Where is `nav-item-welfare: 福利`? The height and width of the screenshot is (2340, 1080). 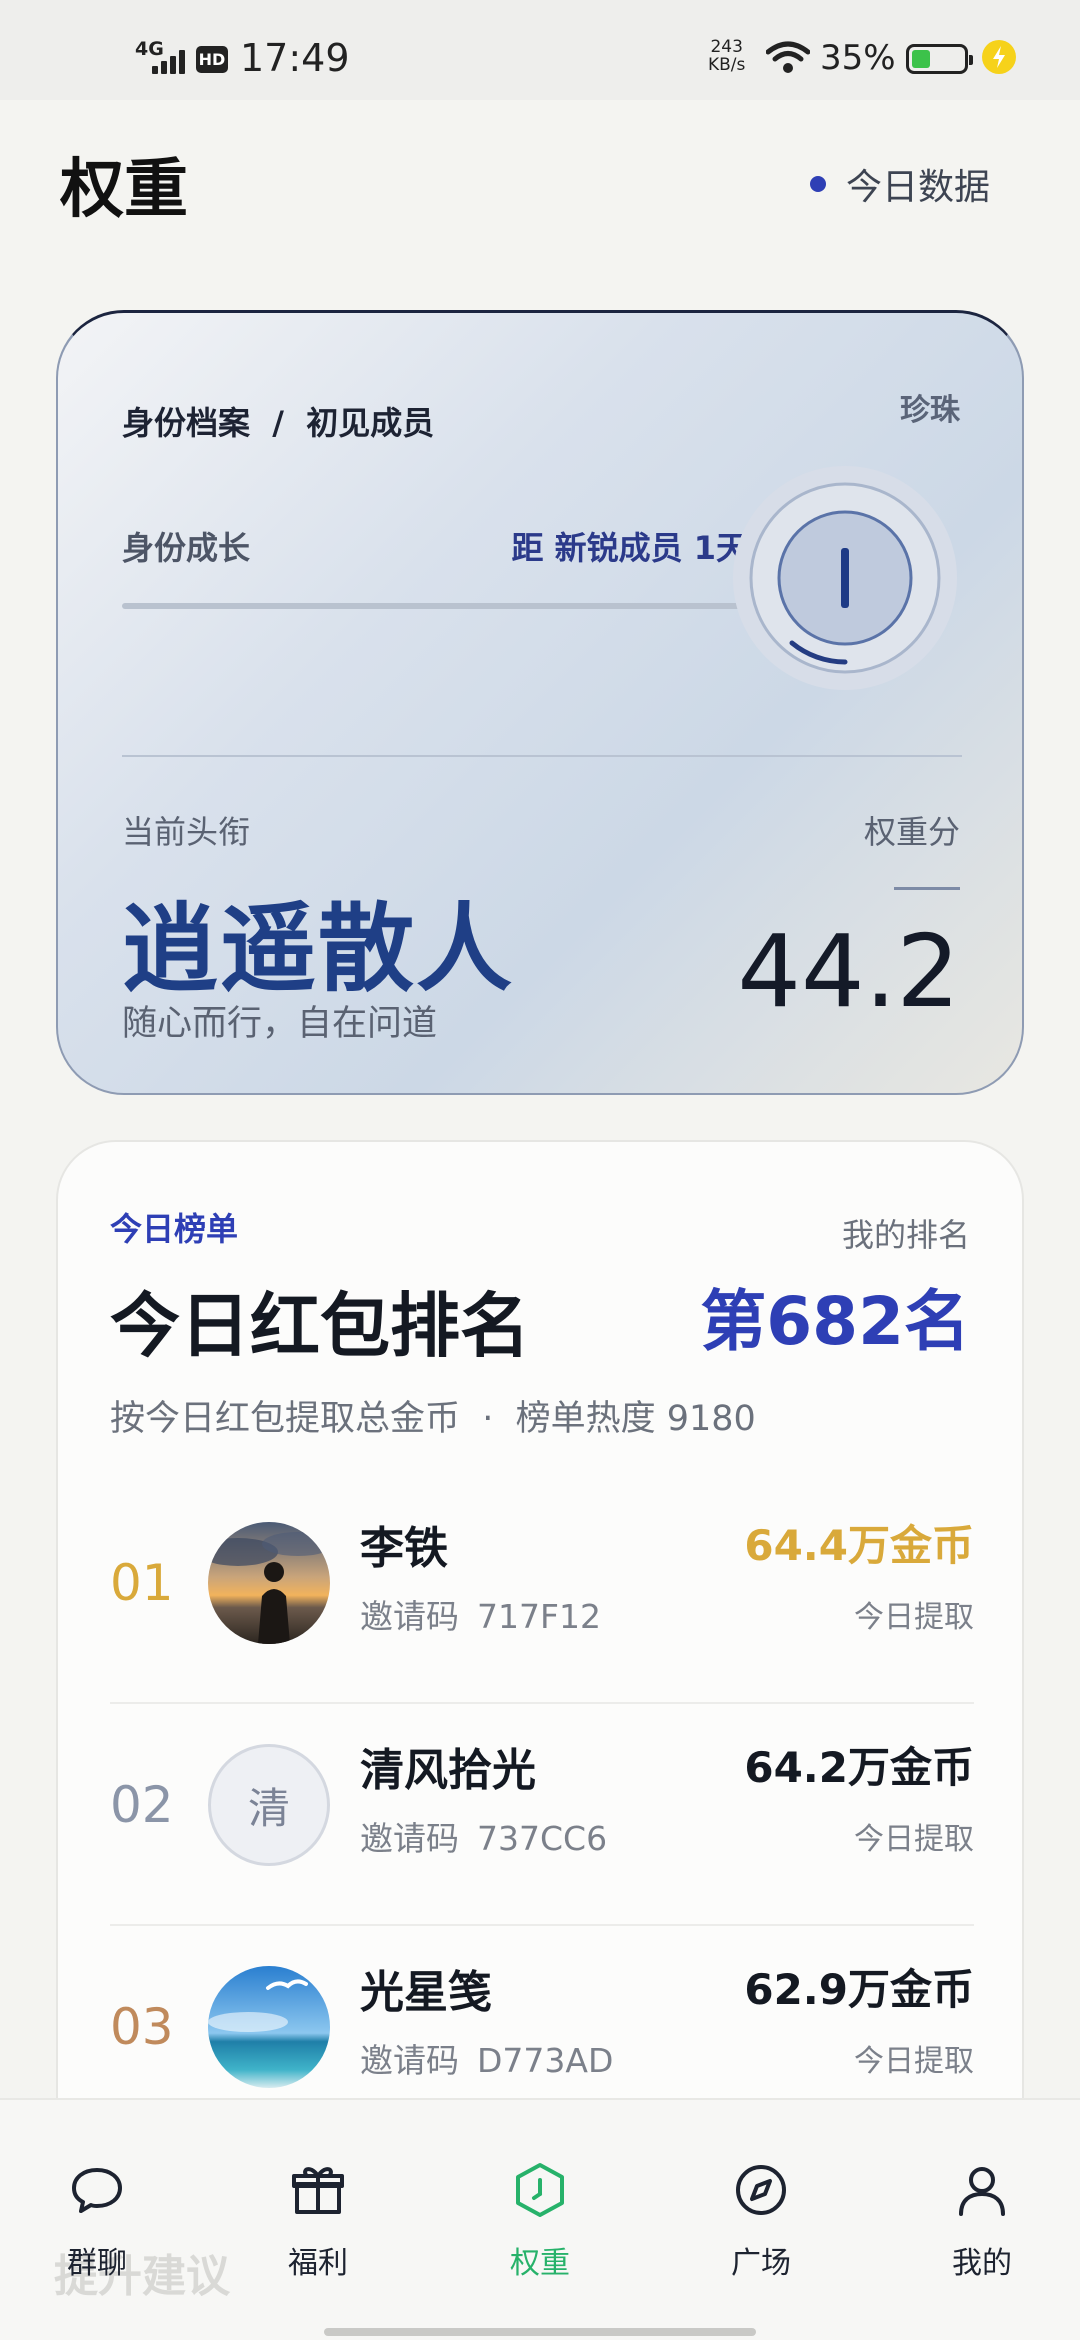 nav-item-welfare: 福利 is located at coordinates (318, 2221).